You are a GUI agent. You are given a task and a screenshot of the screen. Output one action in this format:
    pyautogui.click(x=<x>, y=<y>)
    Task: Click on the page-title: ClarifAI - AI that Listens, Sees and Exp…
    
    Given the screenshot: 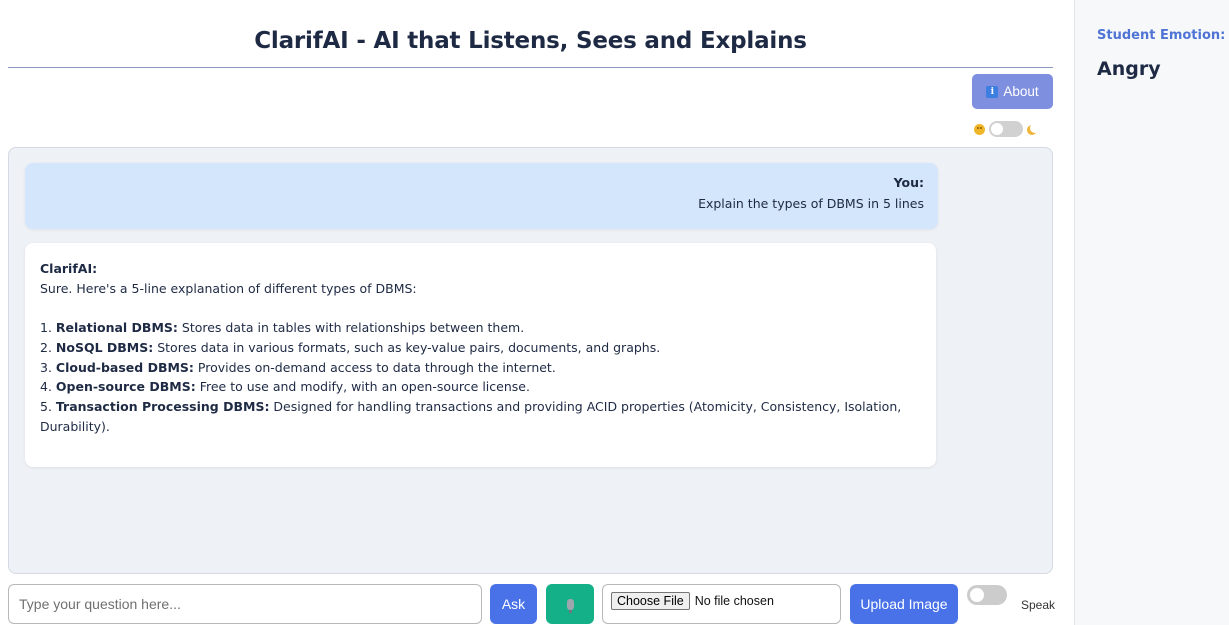 What is the action you would take?
    pyautogui.click(x=530, y=41)
    